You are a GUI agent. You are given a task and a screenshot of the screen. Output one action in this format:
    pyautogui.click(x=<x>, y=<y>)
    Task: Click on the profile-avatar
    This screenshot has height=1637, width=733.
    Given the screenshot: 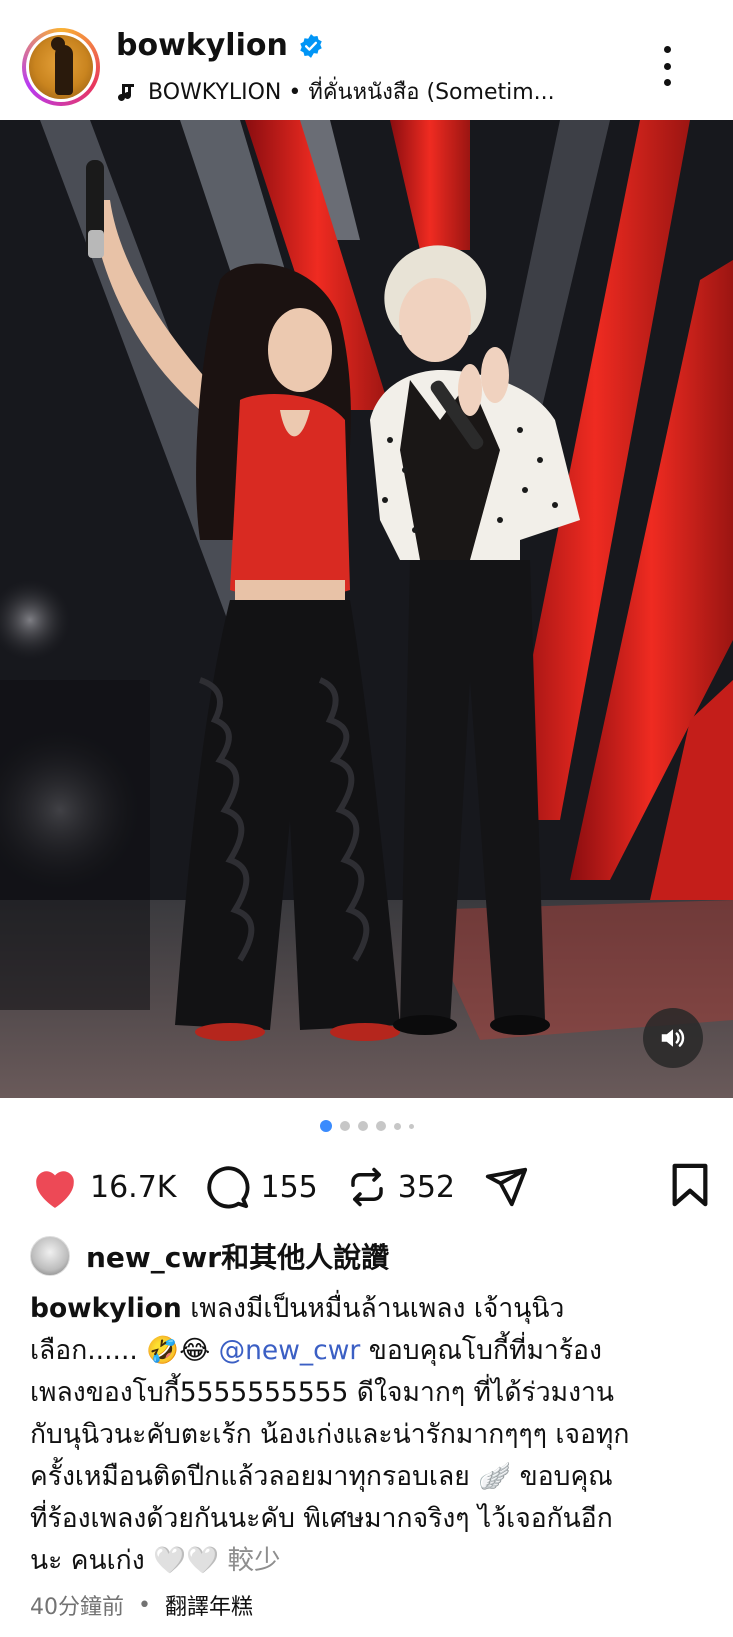 What is the action you would take?
    pyautogui.click(x=61, y=67)
    